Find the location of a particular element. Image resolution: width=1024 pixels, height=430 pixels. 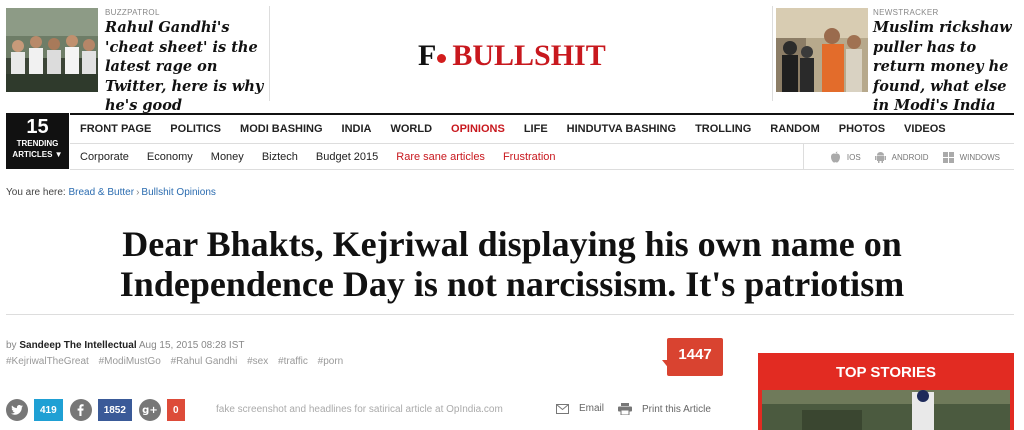

app-windows-link: WINDOWS is located at coordinates (971, 157).